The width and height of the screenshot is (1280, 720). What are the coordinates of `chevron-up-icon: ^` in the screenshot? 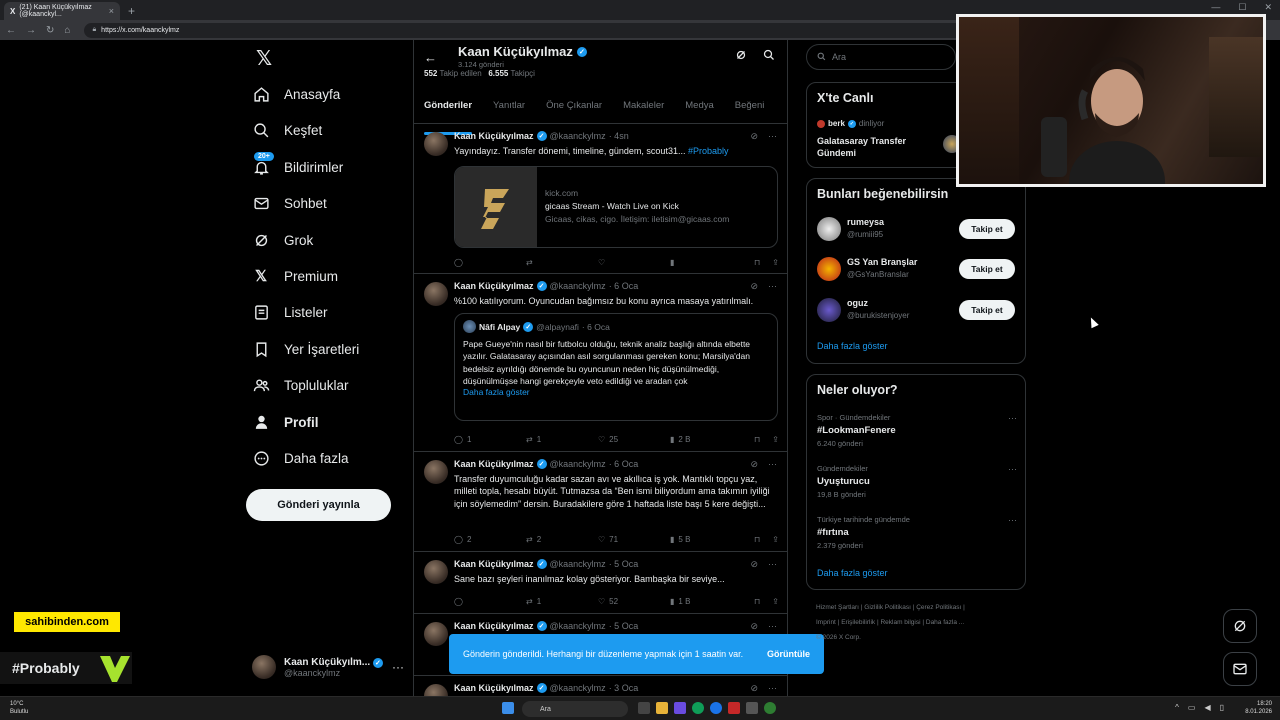 It's located at (1177, 707).